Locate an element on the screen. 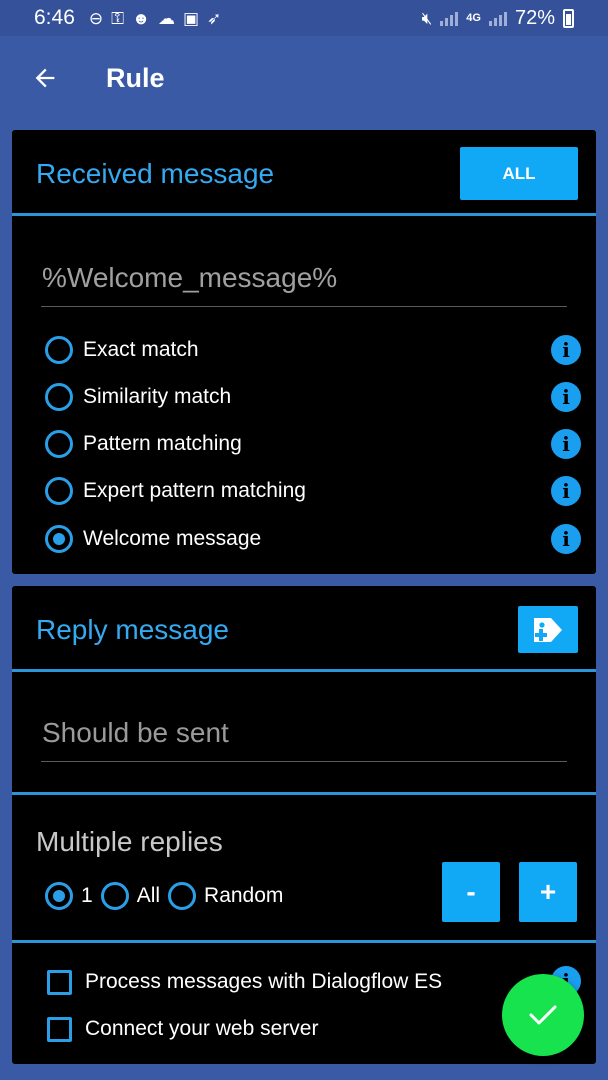  option-label: Similarity match is located at coordinates (157, 396).